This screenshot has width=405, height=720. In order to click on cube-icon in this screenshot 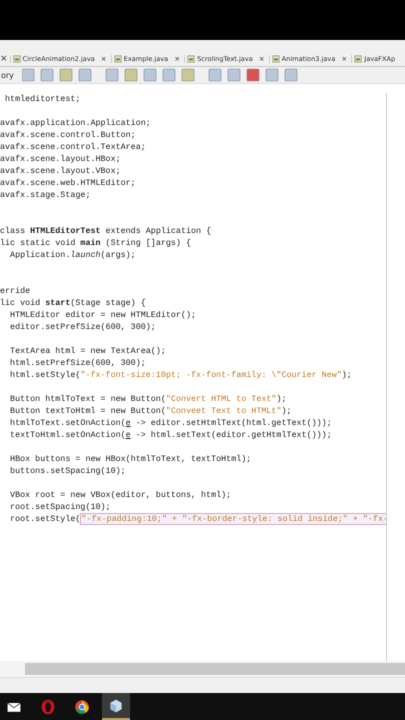, I will do `click(116, 706)`.